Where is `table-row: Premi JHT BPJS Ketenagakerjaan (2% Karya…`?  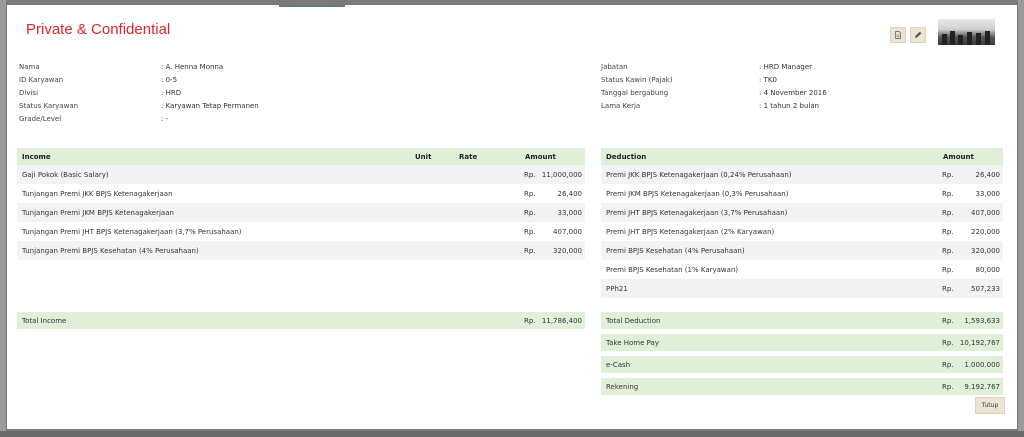 table-row: Premi JHT BPJS Ketenagakerjaan (2% Karya… is located at coordinates (802, 231).